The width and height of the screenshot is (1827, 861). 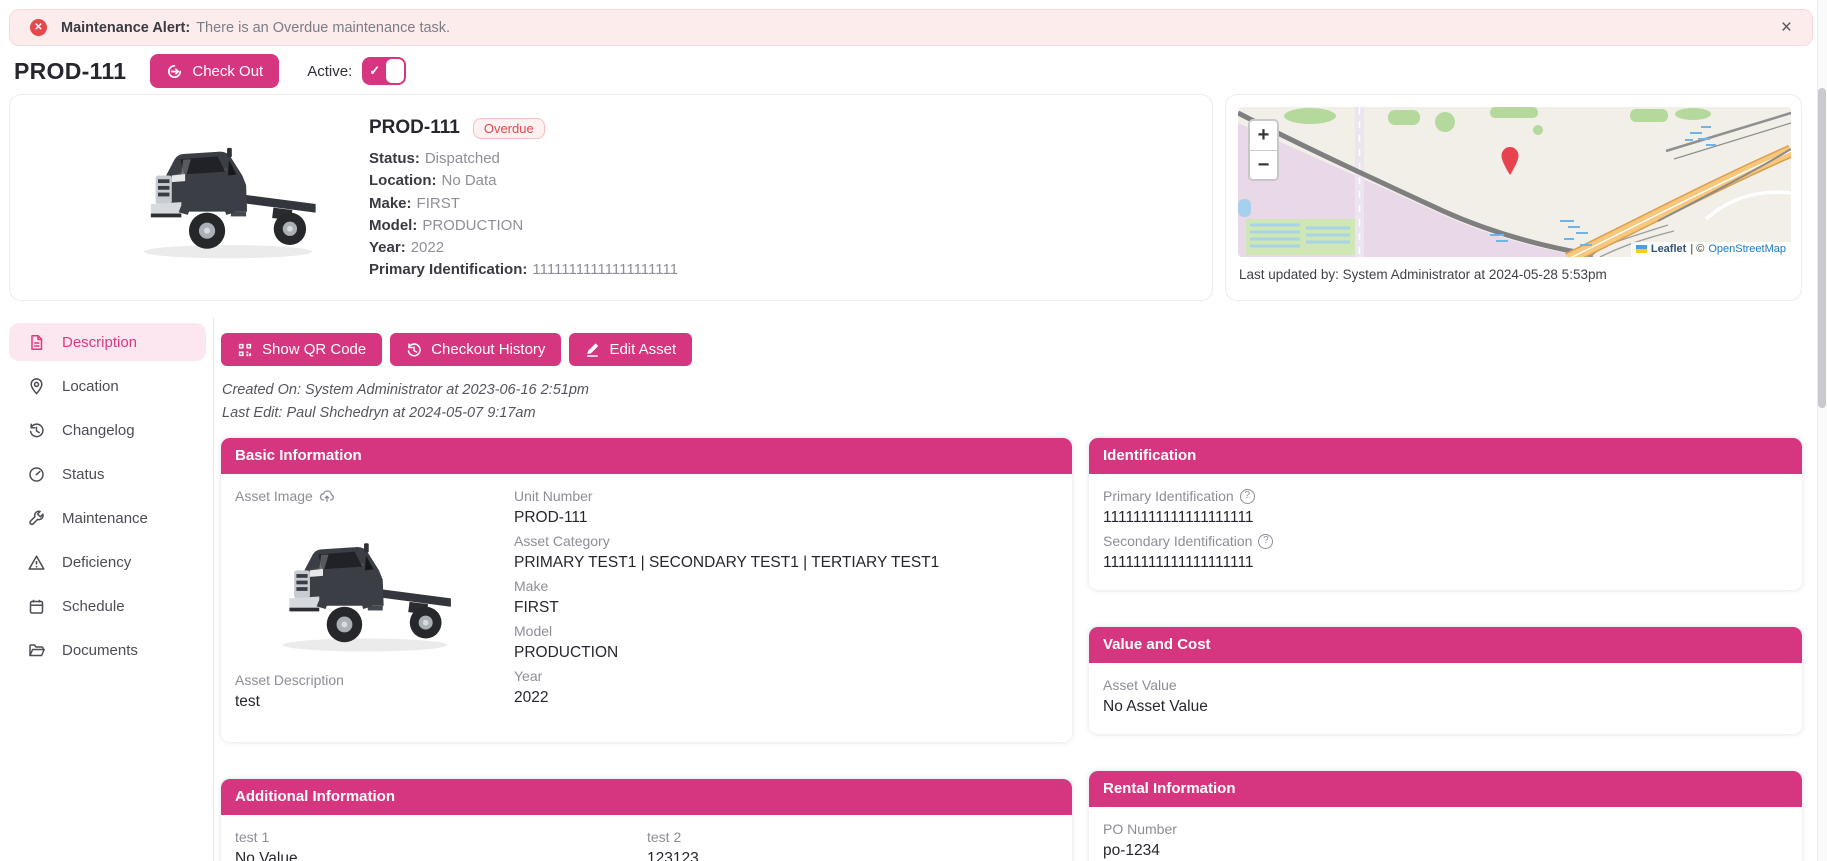 What do you see at coordinates (126, 27) in the screenshot?
I see `alert-title: Maintenance Alert:` at bounding box center [126, 27].